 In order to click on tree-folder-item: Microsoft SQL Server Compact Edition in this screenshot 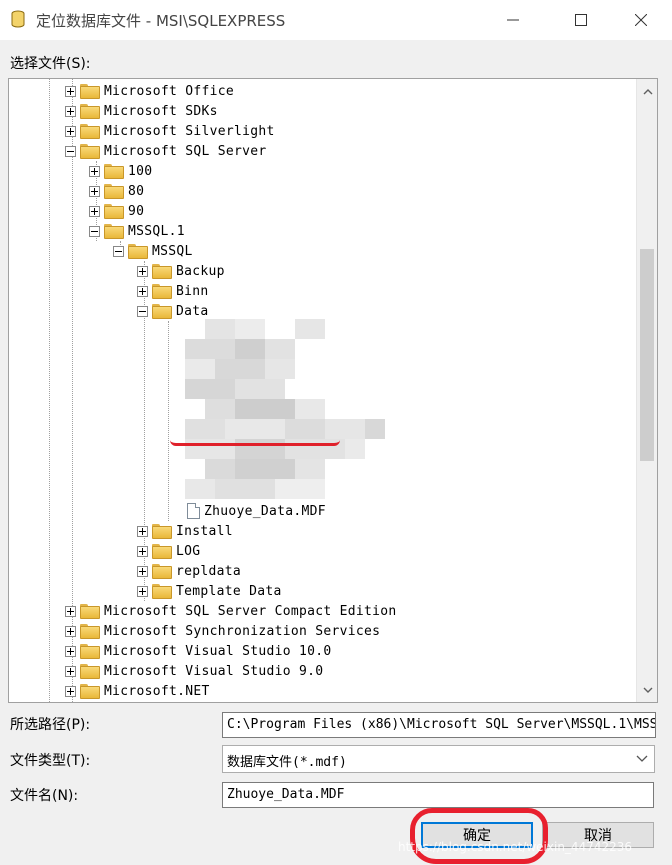, I will do `click(231, 611)`.